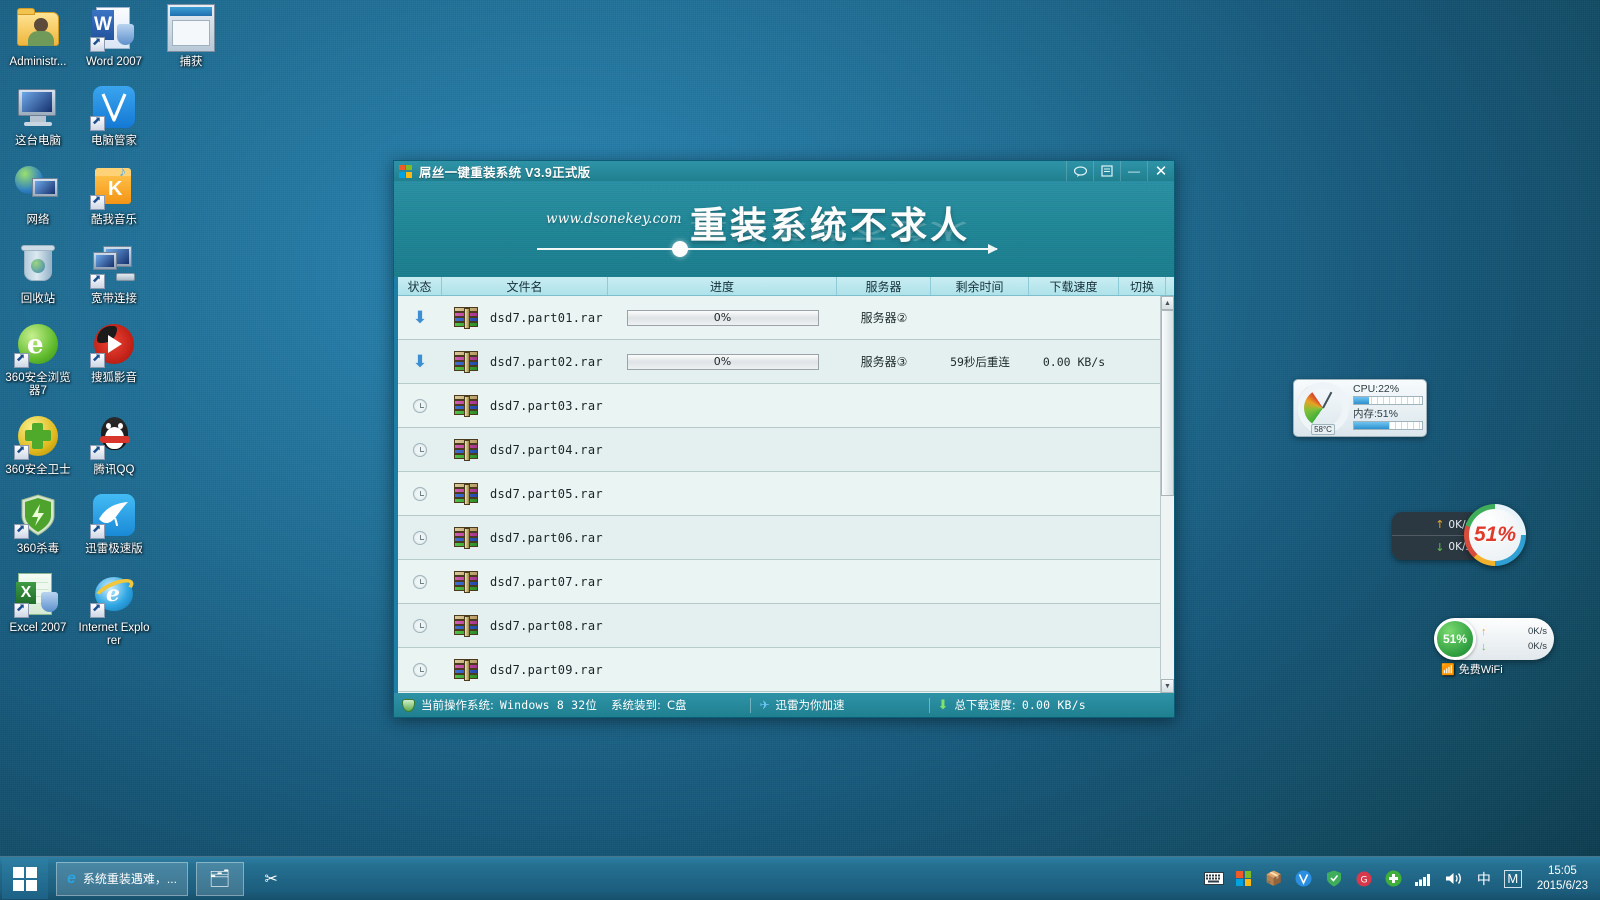 The width and height of the screenshot is (1600, 900). What do you see at coordinates (722, 286) in the screenshot?
I see `column-header-2: 进度` at bounding box center [722, 286].